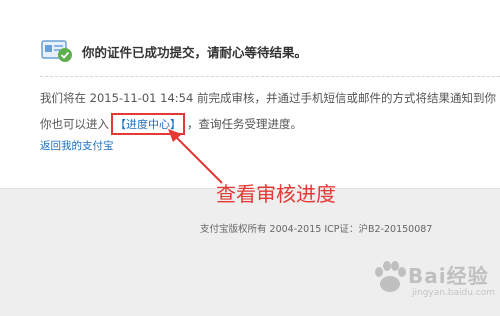 The height and width of the screenshot is (316, 500). Describe the element at coordinates (454, 293) in the screenshot. I see `watermark-url: jingyan.baidu.com` at that location.